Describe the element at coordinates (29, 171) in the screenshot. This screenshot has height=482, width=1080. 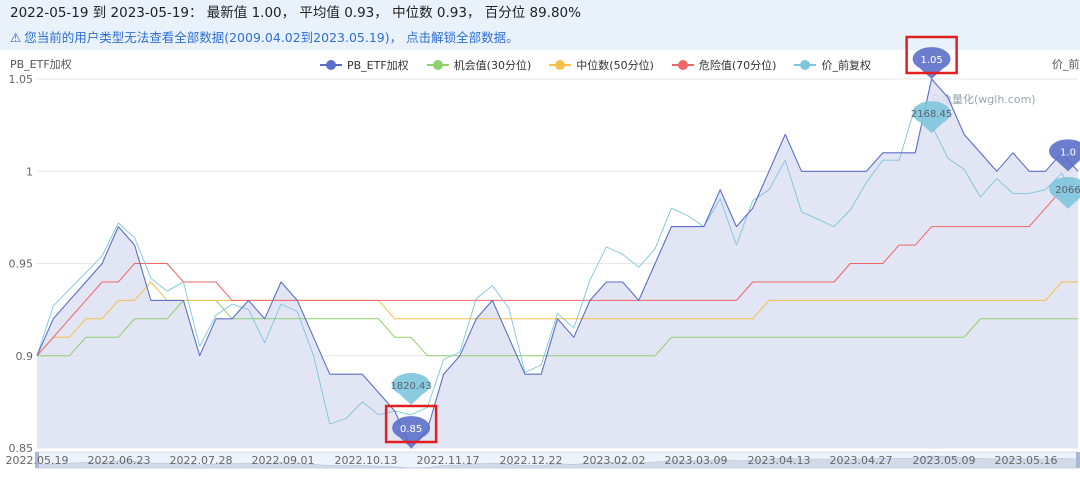
I see `y-tick-label-3: 1` at that location.